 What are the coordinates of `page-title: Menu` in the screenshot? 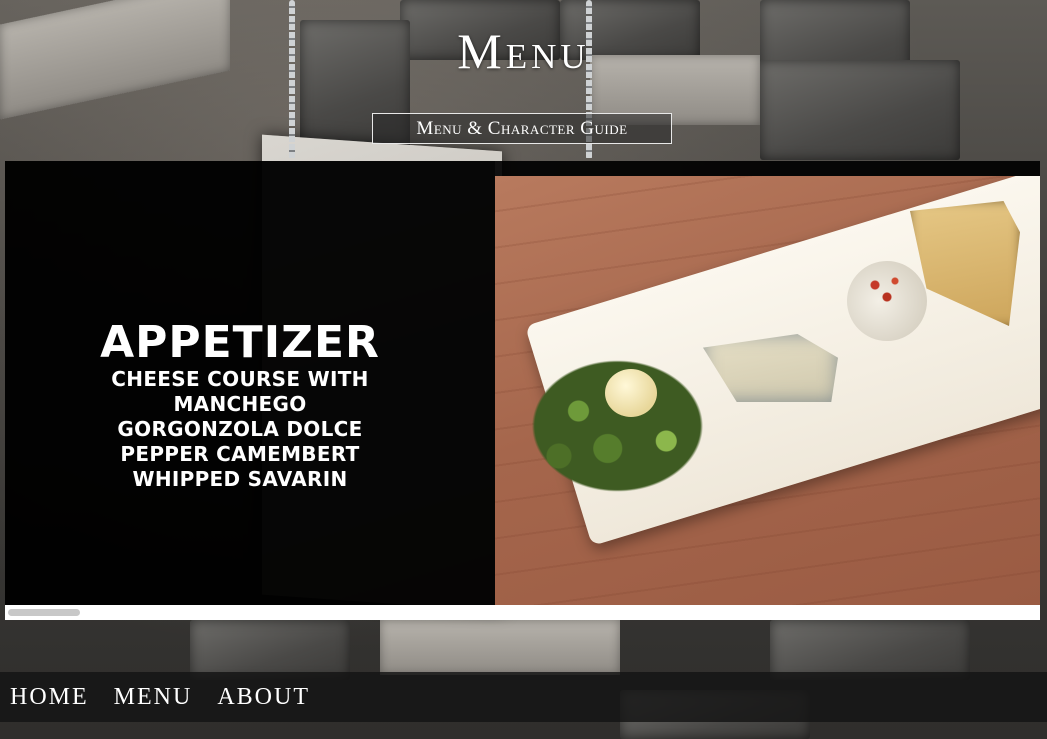 It's located at (523, 51).